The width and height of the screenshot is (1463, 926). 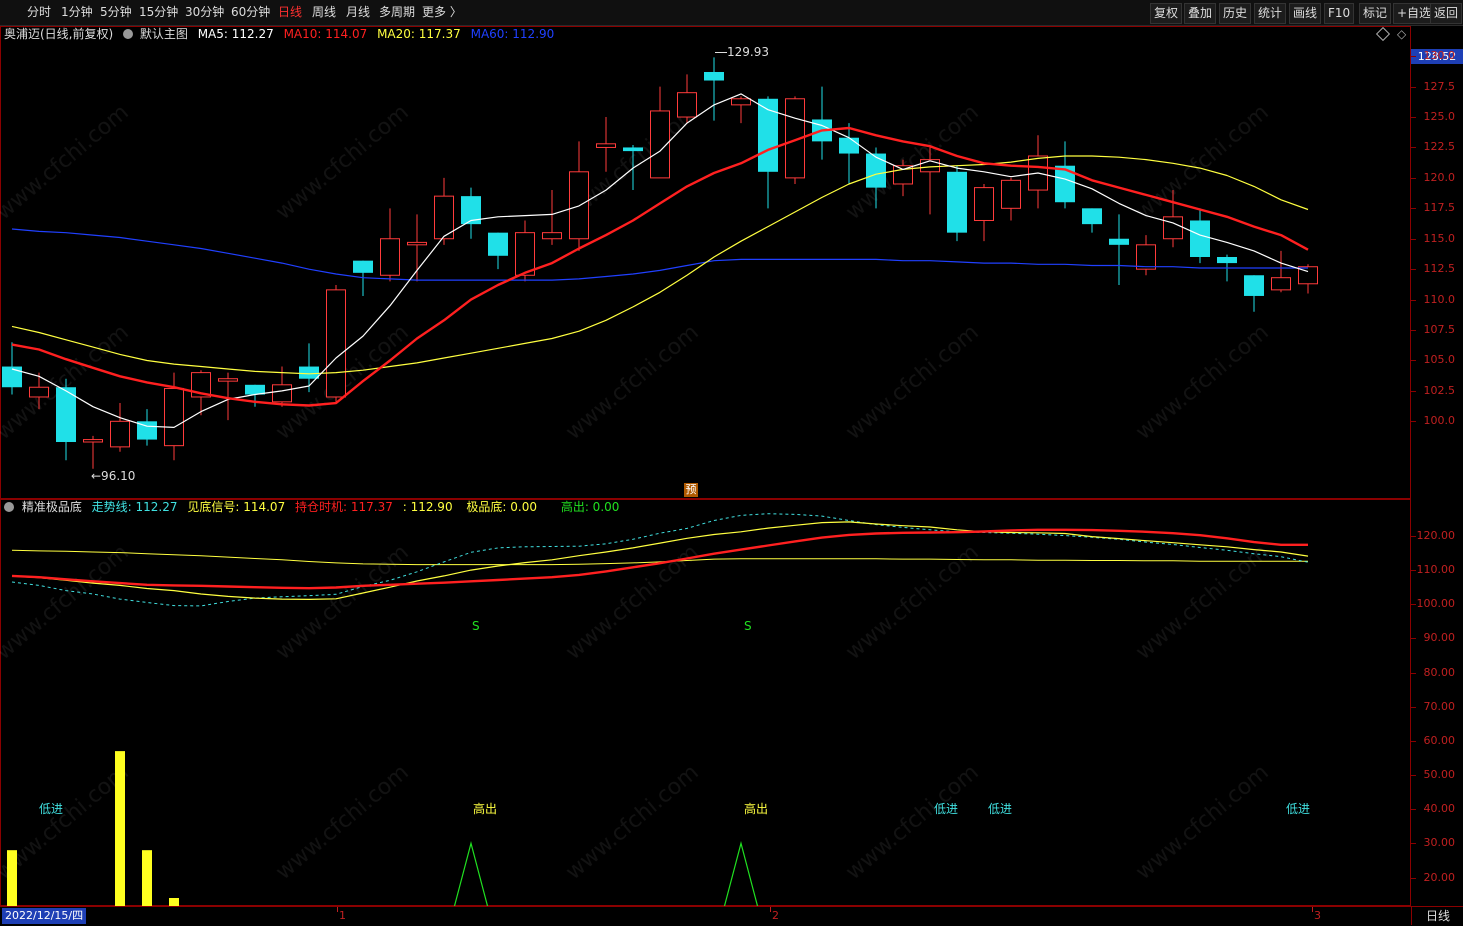 I want to click on bottom-bar, so click(x=120, y=838).